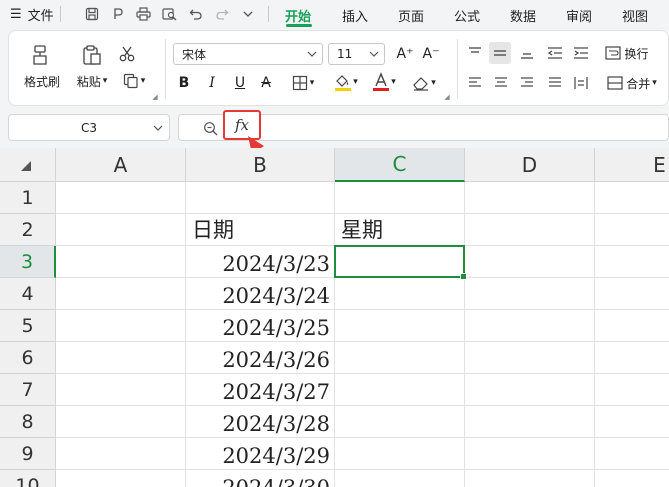  I want to click on cell-c8, so click(400, 422).